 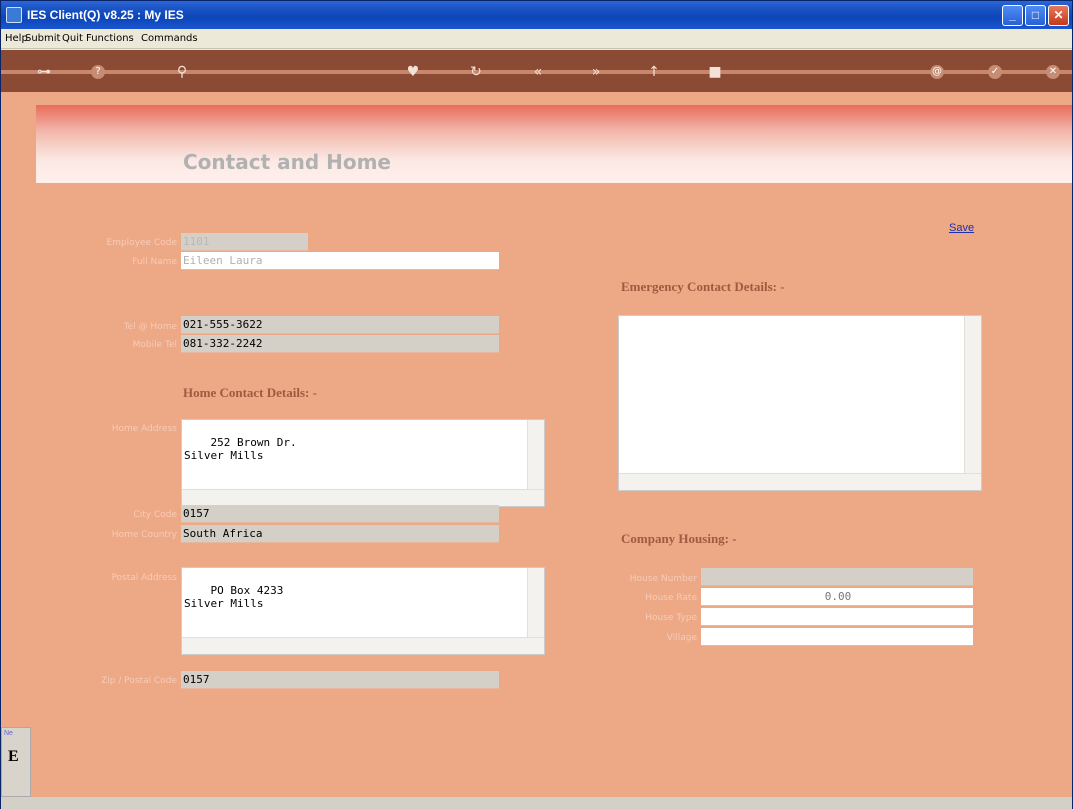 I want to click on pin-icon: ↑, so click(x=654, y=72).